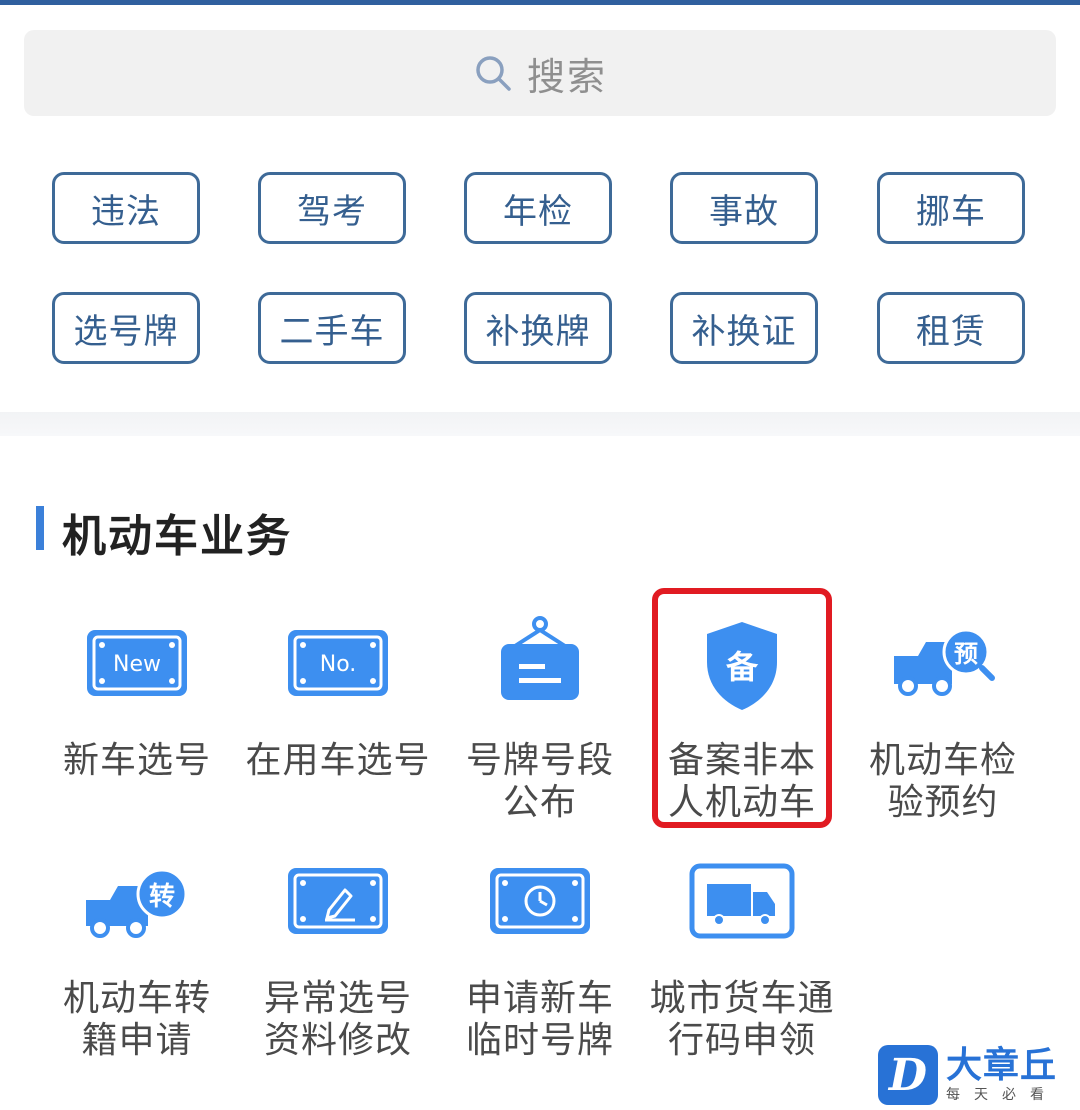 The width and height of the screenshot is (1080, 1110). What do you see at coordinates (126, 328) in the screenshot?
I see `tag-select-plate: 选号牌` at bounding box center [126, 328].